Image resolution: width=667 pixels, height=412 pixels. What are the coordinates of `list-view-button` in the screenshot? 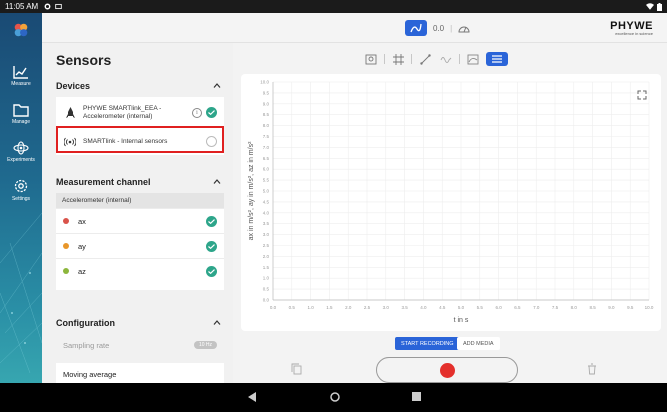 It's located at (497, 59).